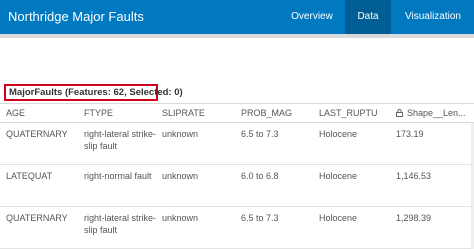 This screenshot has width=474, height=249. Describe the element at coordinates (93, 92) in the screenshot. I see `layer-feature-count: MajorFaults (Features: 62, Selected: 0)` at that location.